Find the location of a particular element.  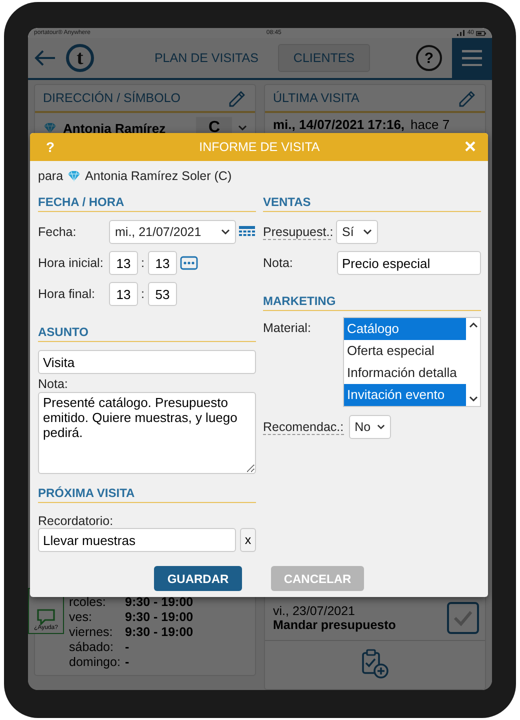

material-listbox: Catálogo Oferta especial Información detalla Invitación evento is located at coordinates (412, 362).